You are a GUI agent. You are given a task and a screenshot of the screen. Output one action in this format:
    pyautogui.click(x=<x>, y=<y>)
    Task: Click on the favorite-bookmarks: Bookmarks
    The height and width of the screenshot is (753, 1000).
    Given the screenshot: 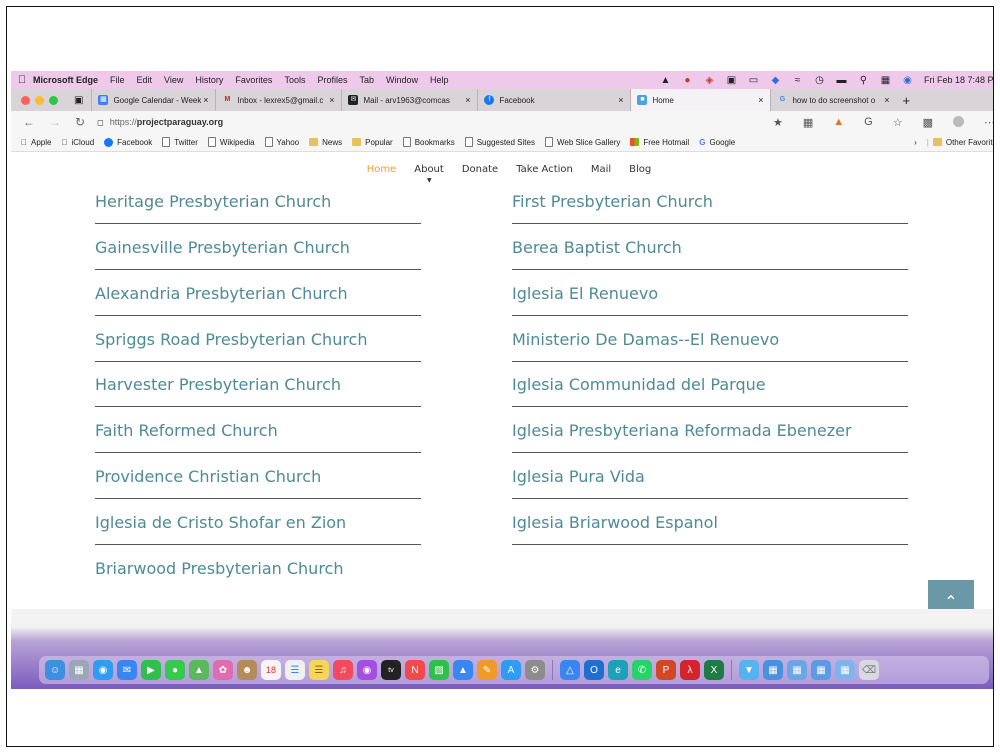 What is the action you would take?
    pyautogui.click(x=428, y=142)
    